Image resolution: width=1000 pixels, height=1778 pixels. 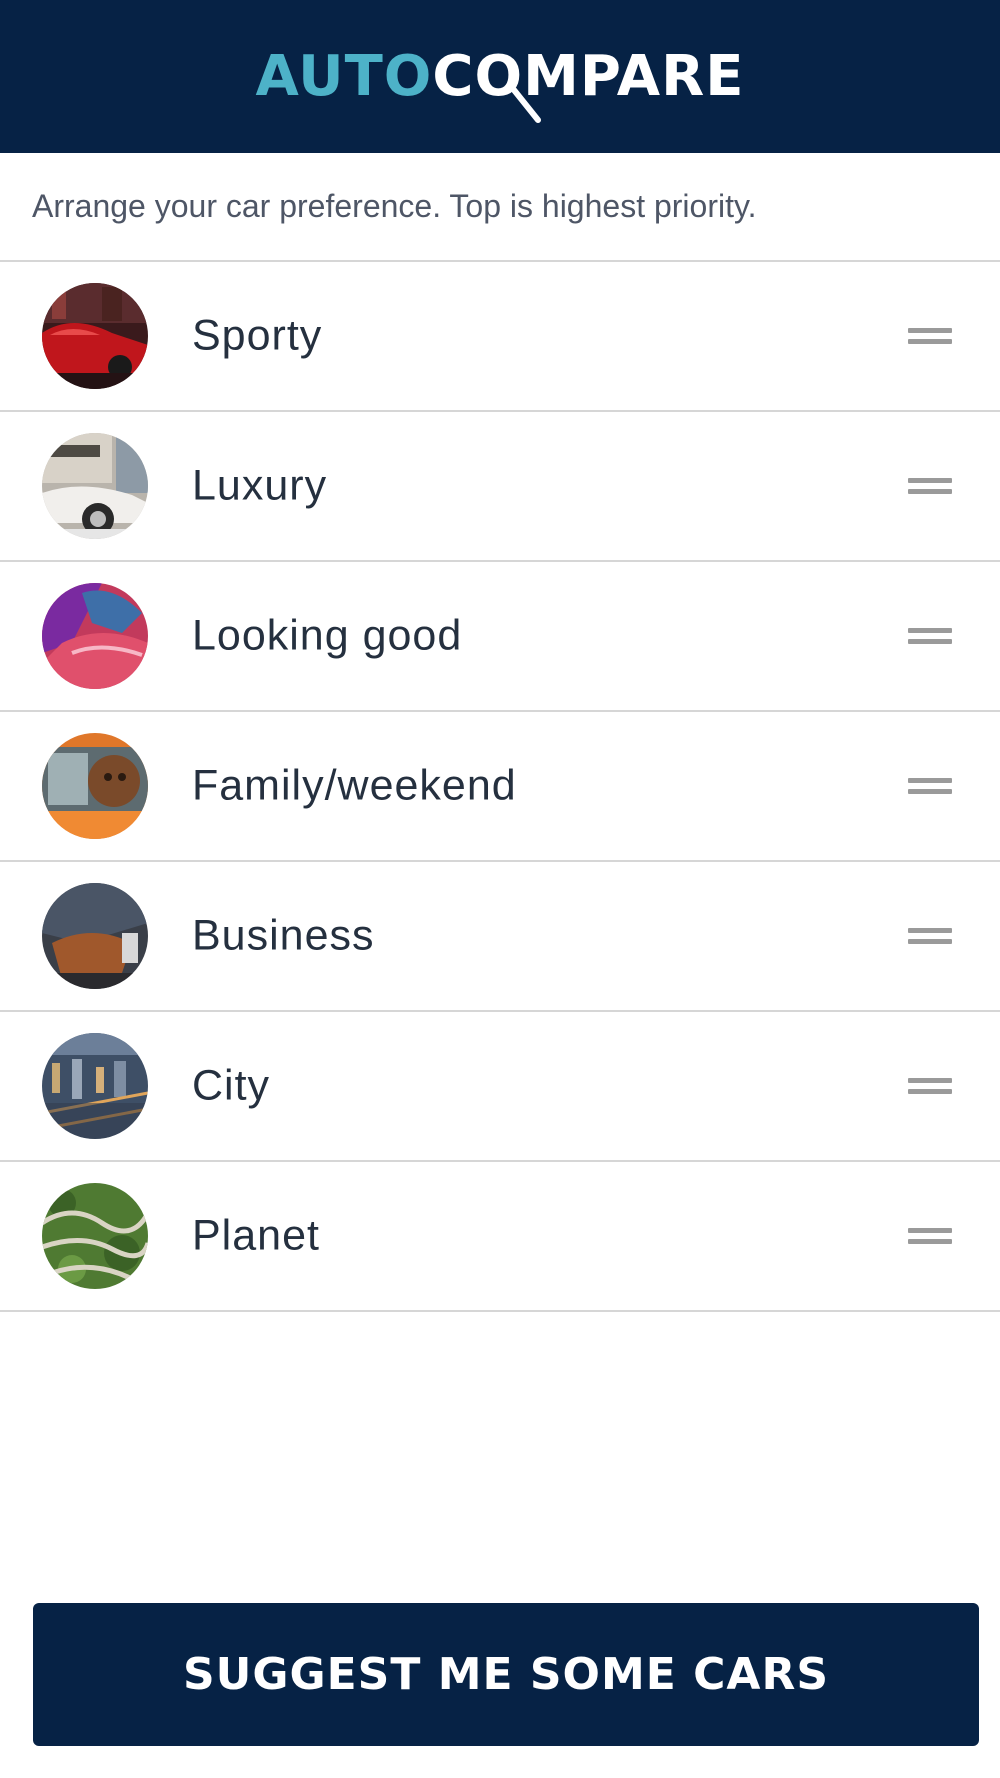 I want to click on preference-label-sporty: Sporty, so click(x=257, y=335).